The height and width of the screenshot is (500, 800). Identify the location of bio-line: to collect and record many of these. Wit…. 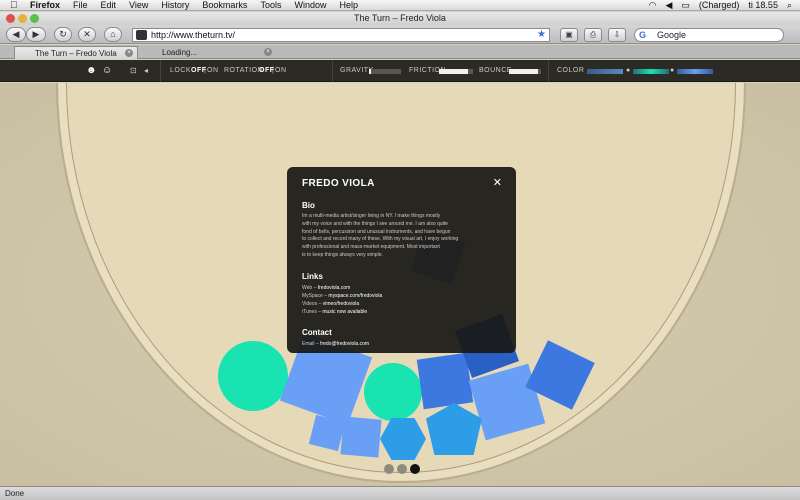
(380, 239).